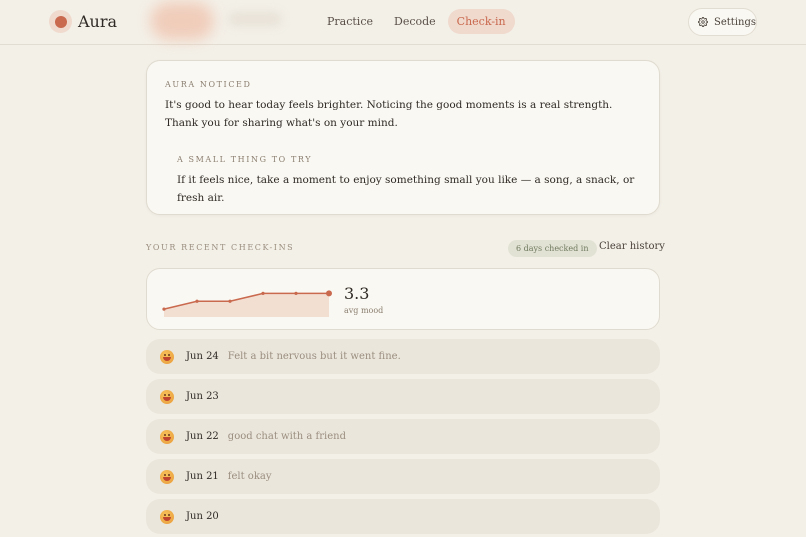 This screenshot has height=537, width=806. What do you see at coordinates (98, 21) in the screenshot?
I see `app-name: Aura` at bounding box center [98, 21].